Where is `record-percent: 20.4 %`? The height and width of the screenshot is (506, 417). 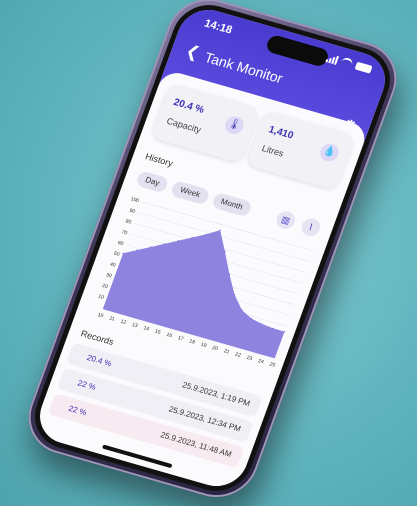 record-percent: 20.4 % is located at coordinates (99, 360).